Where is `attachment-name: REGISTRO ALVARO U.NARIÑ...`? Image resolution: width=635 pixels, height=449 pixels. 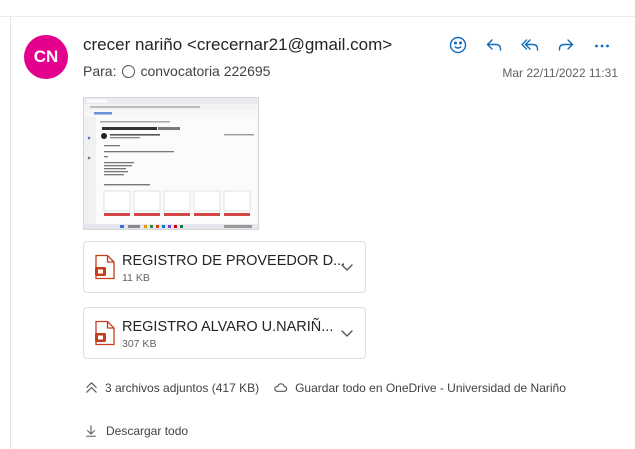
attachment-name: REGISTRO ALVARO U.NARIÑ... is located at coordinates (228, 327).